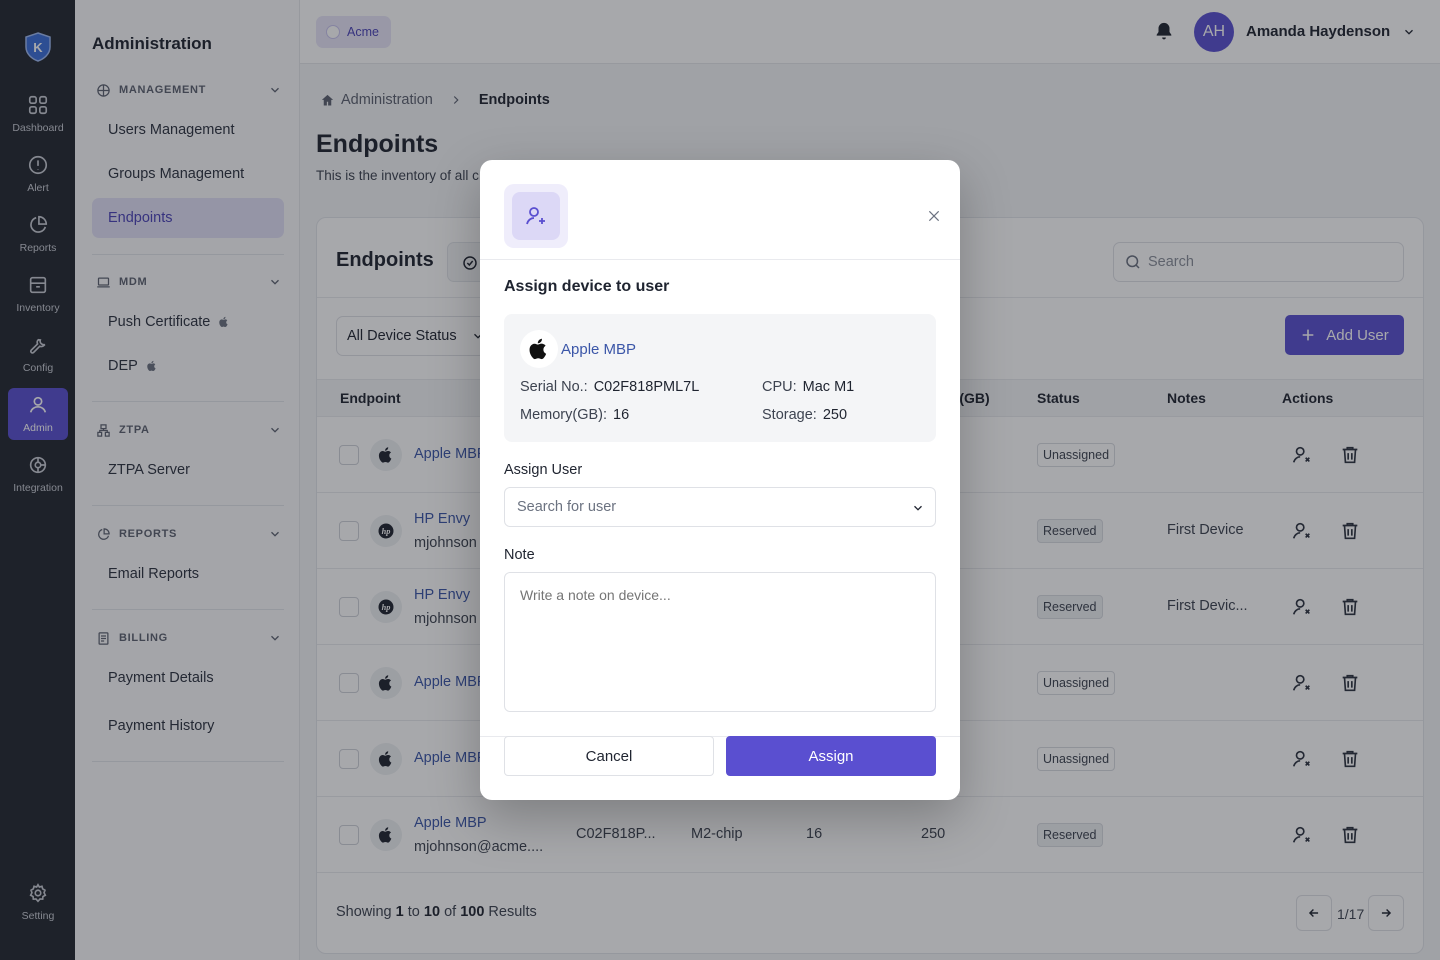 The width and height of the screenshot is (1440, 960). I want to click on user-search-select: Search for user, so click(720, 507).